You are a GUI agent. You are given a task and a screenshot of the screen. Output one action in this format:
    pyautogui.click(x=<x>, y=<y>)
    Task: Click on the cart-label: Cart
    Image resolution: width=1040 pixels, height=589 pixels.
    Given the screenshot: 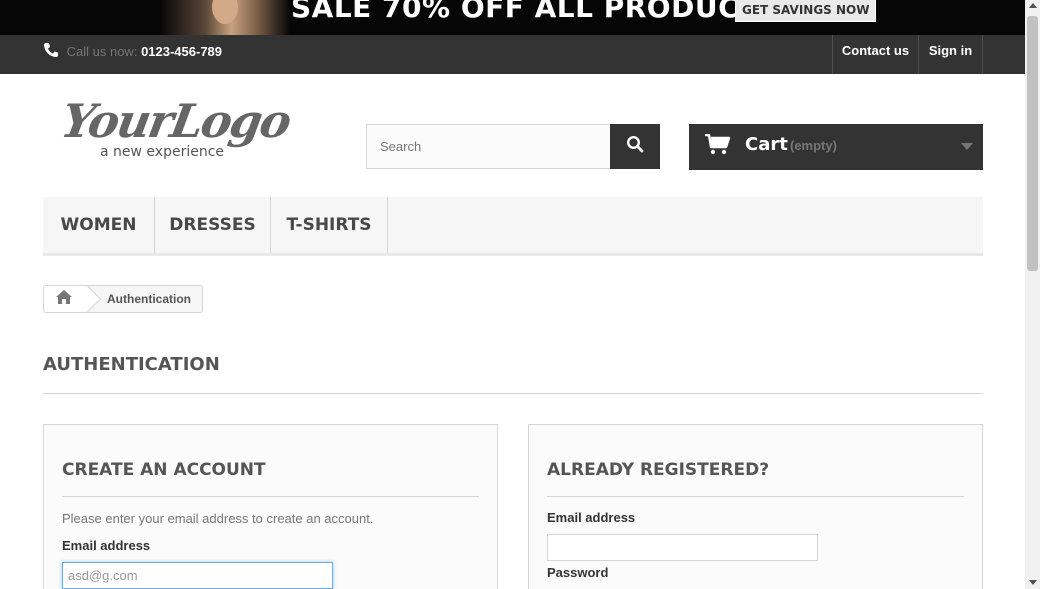 What is the action you would take?
    pyautogui.click(x=766, y=144)
    